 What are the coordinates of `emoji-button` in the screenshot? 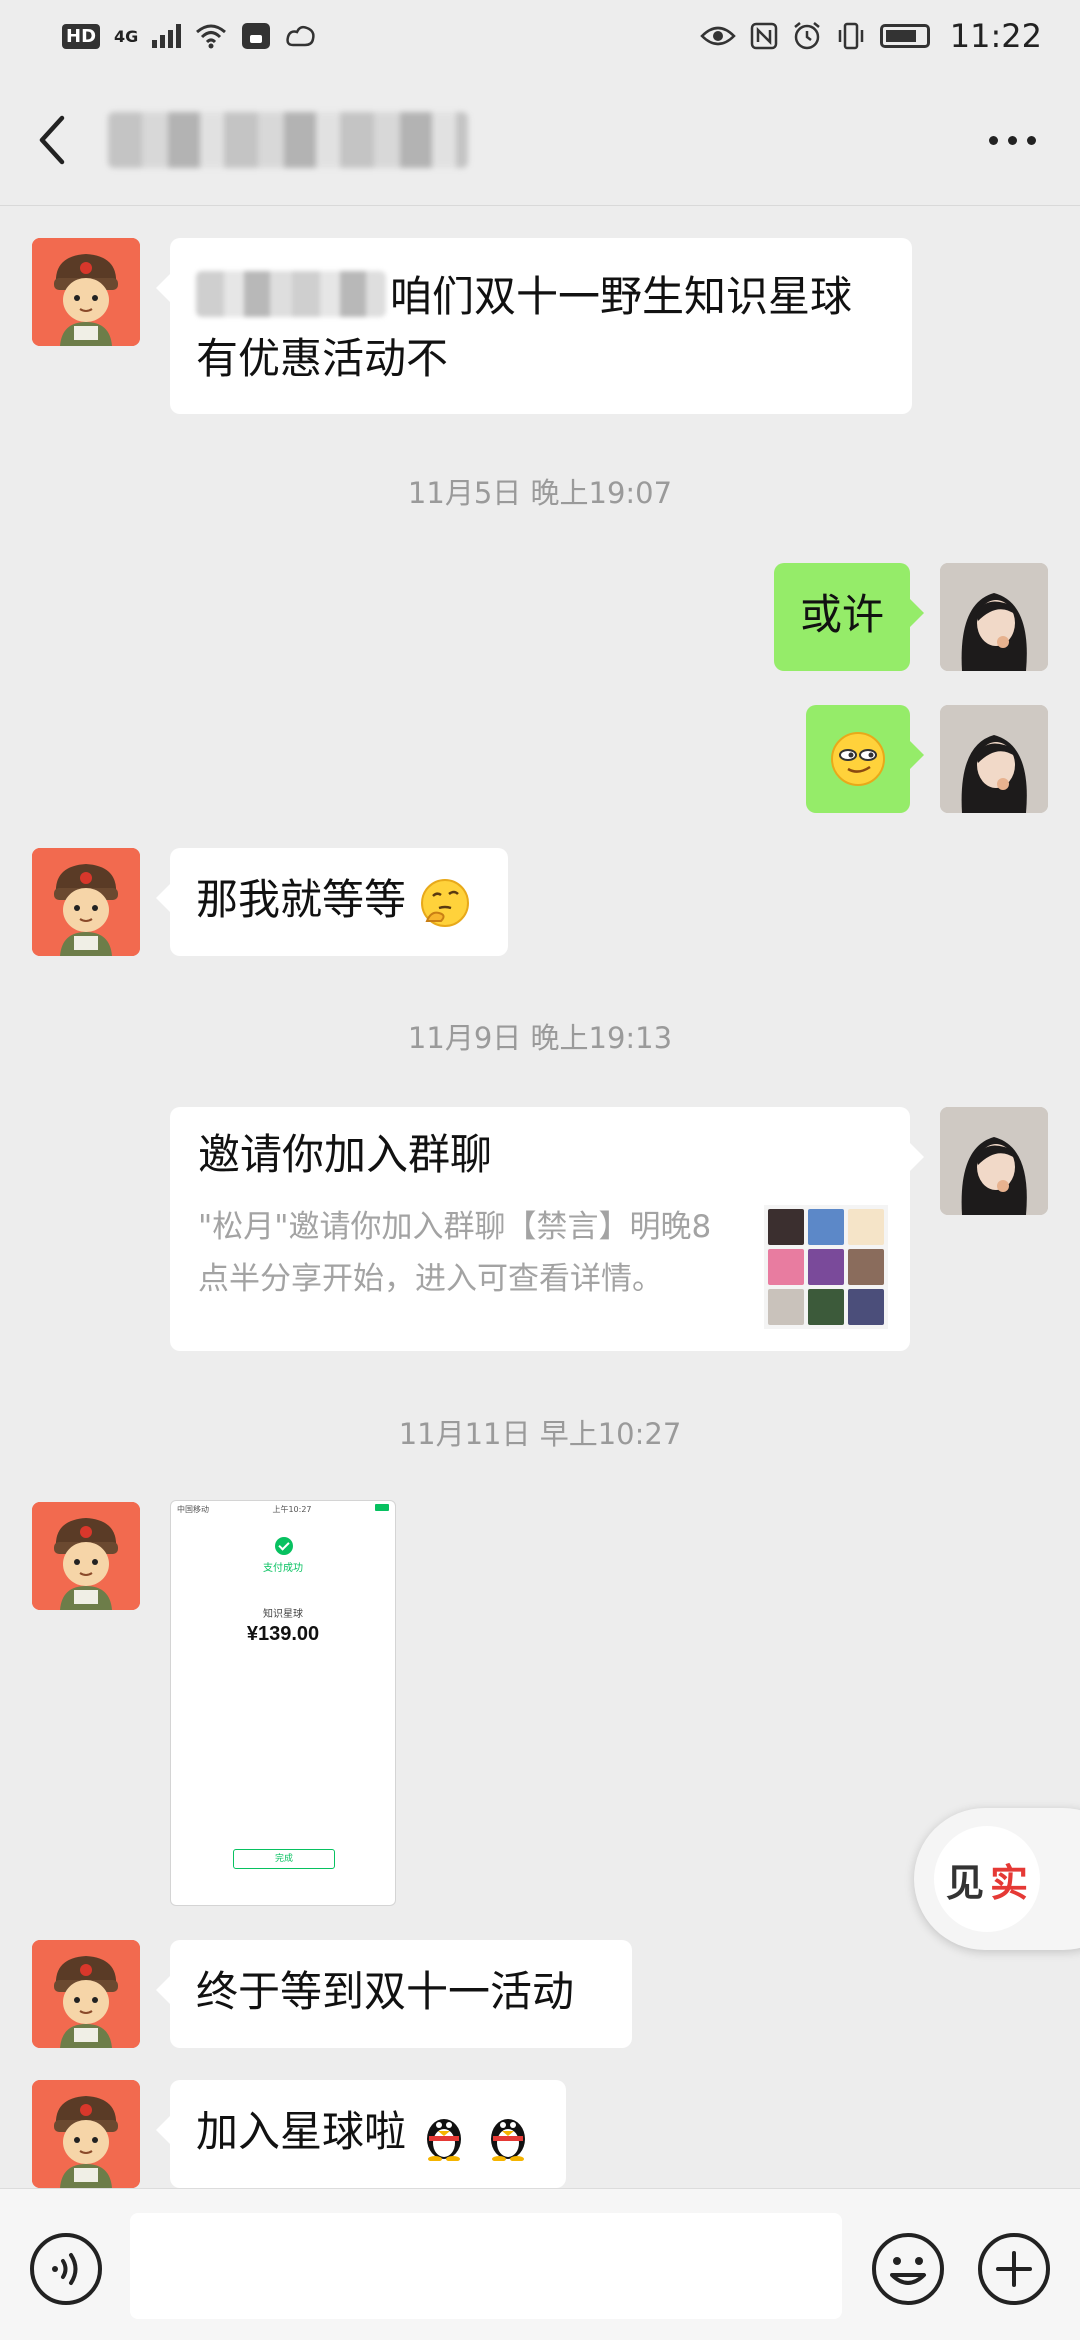 It's located at (908, 2269).